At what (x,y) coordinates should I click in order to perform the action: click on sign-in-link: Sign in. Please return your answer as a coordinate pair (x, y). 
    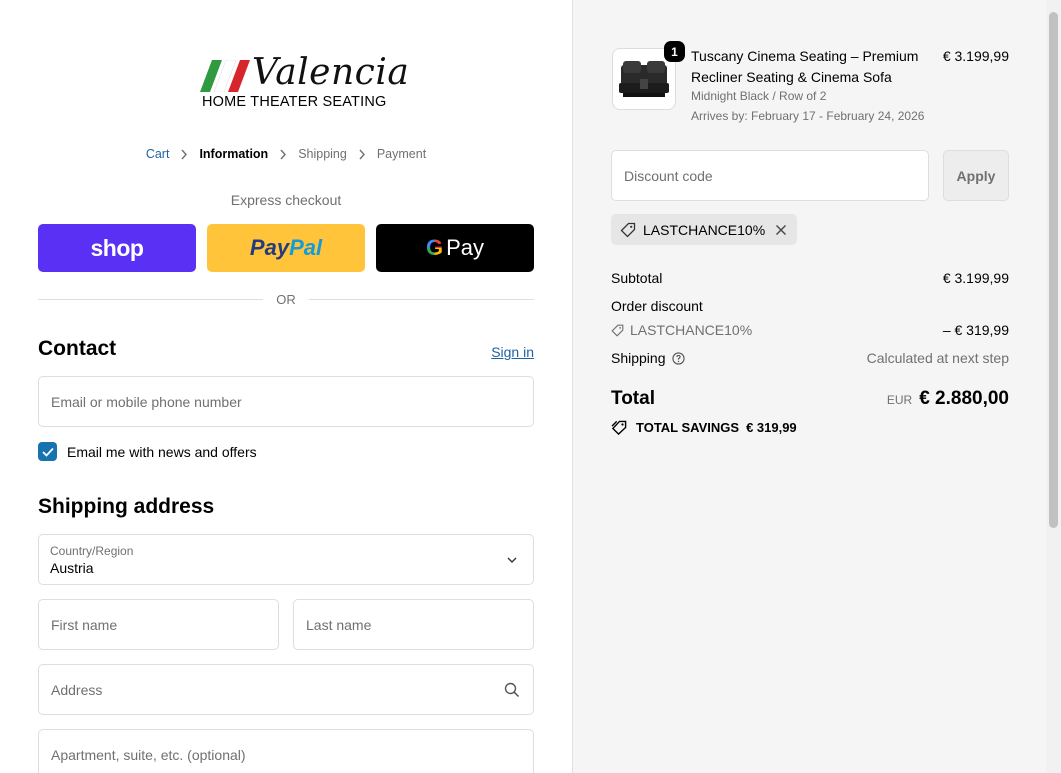
    Looking at the image, I should click on (512, 352).